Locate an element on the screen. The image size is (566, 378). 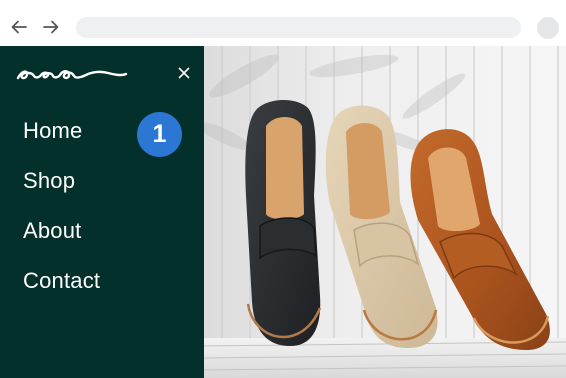
browser-toolbar is located at coordinates (283, 23).